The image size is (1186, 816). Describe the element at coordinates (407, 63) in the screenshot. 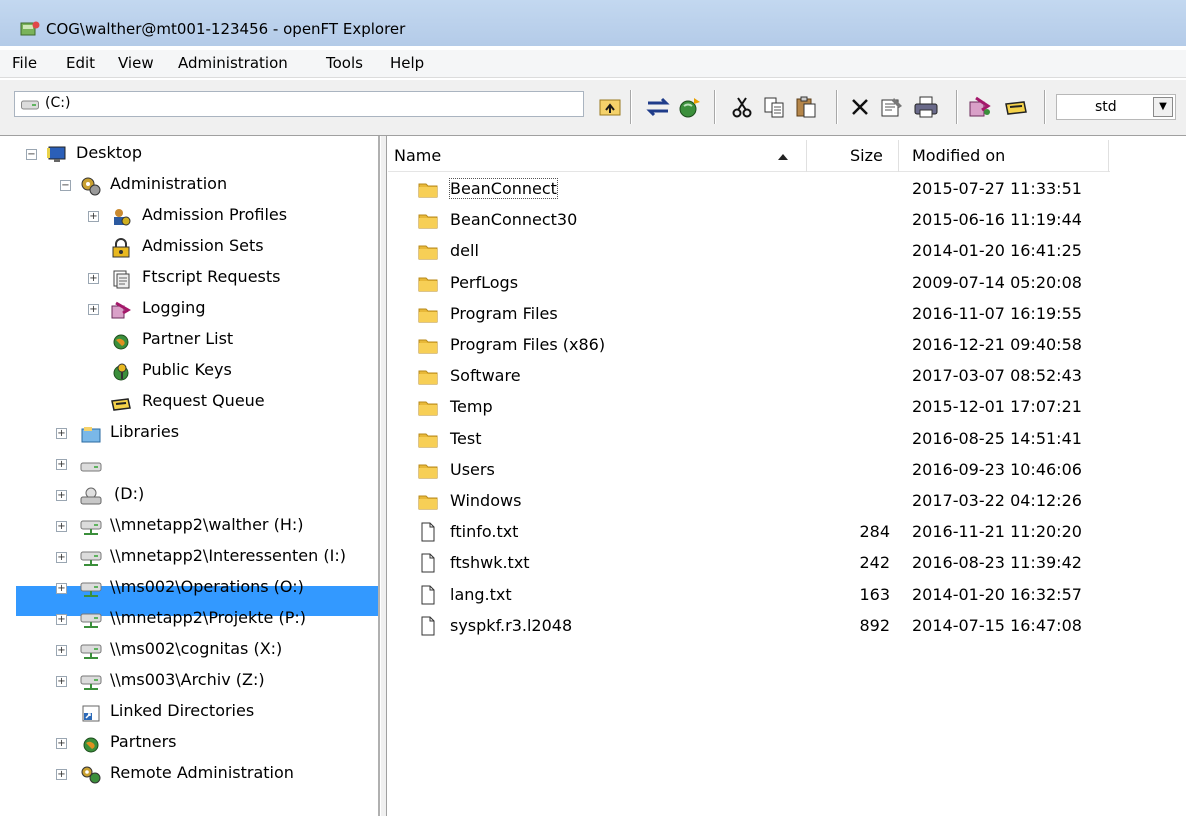

I see `menu-help: Help` at that location.